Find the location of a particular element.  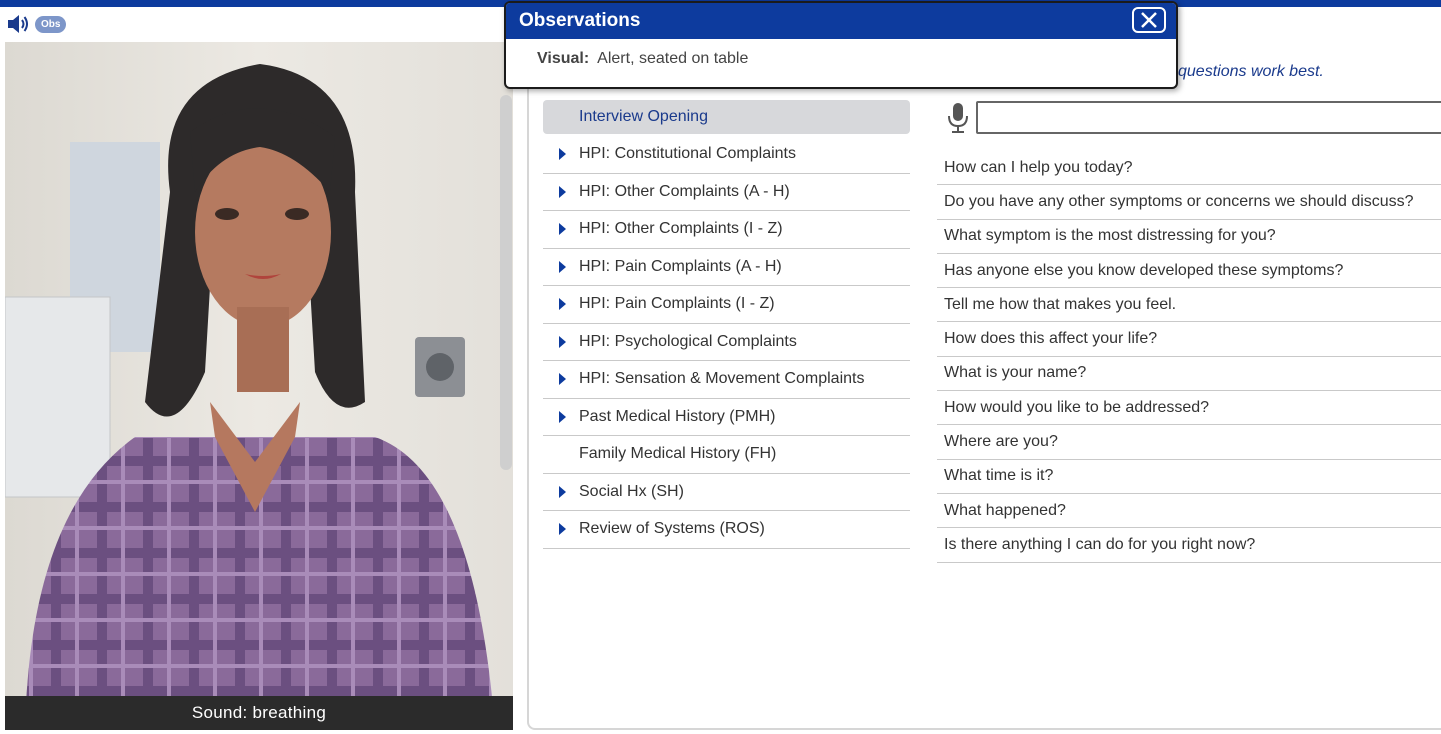

category-label: HPI: Pain Complaints (I - Z) is located at coordinates (677, 304).